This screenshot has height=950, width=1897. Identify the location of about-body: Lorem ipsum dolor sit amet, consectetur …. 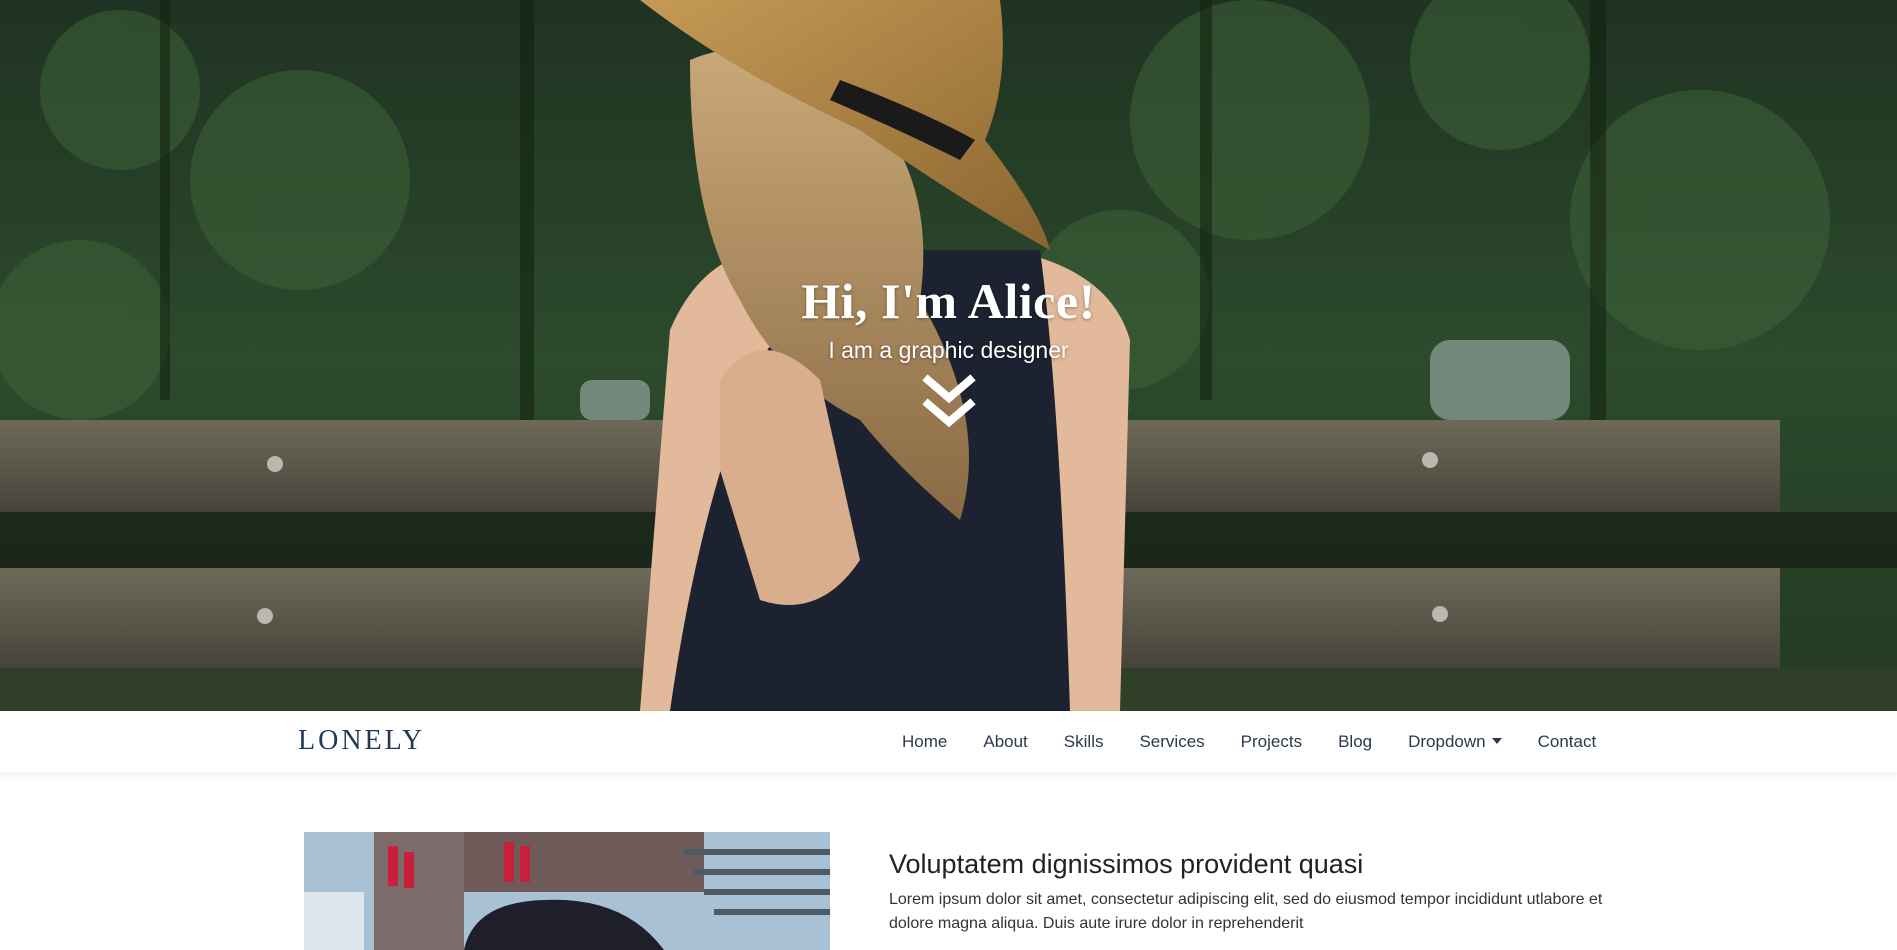
(1246, 911).